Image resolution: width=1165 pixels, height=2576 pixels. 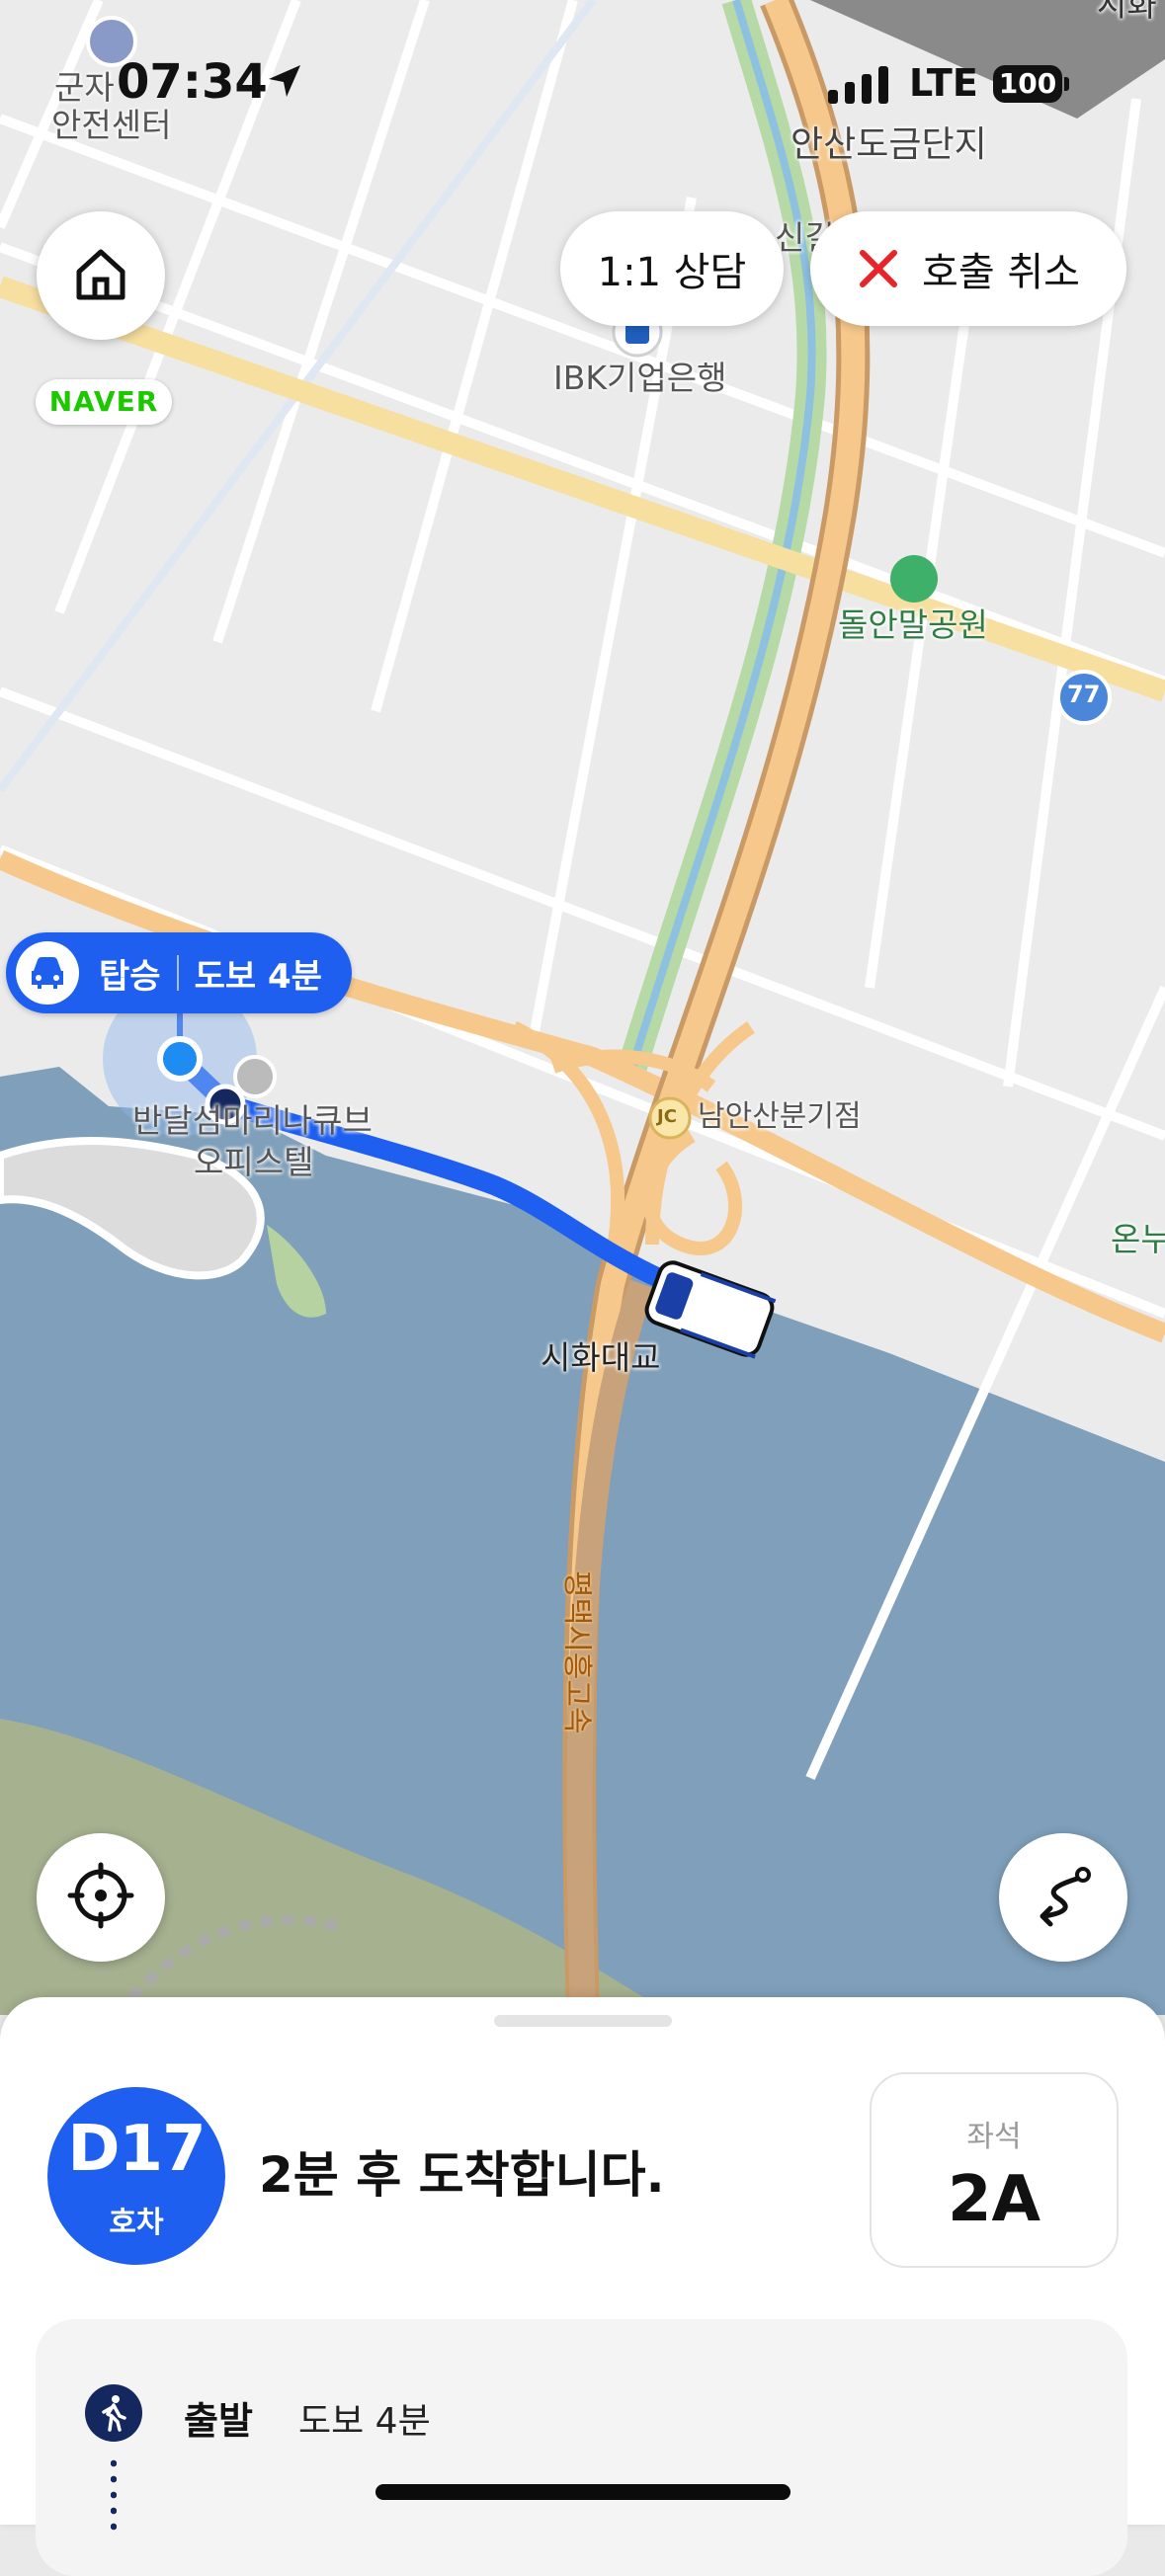 What do you see at coordinates (136, 2223) in the screenshot?
I see `car-unit: 호차` at bounding box center [136, 2223].